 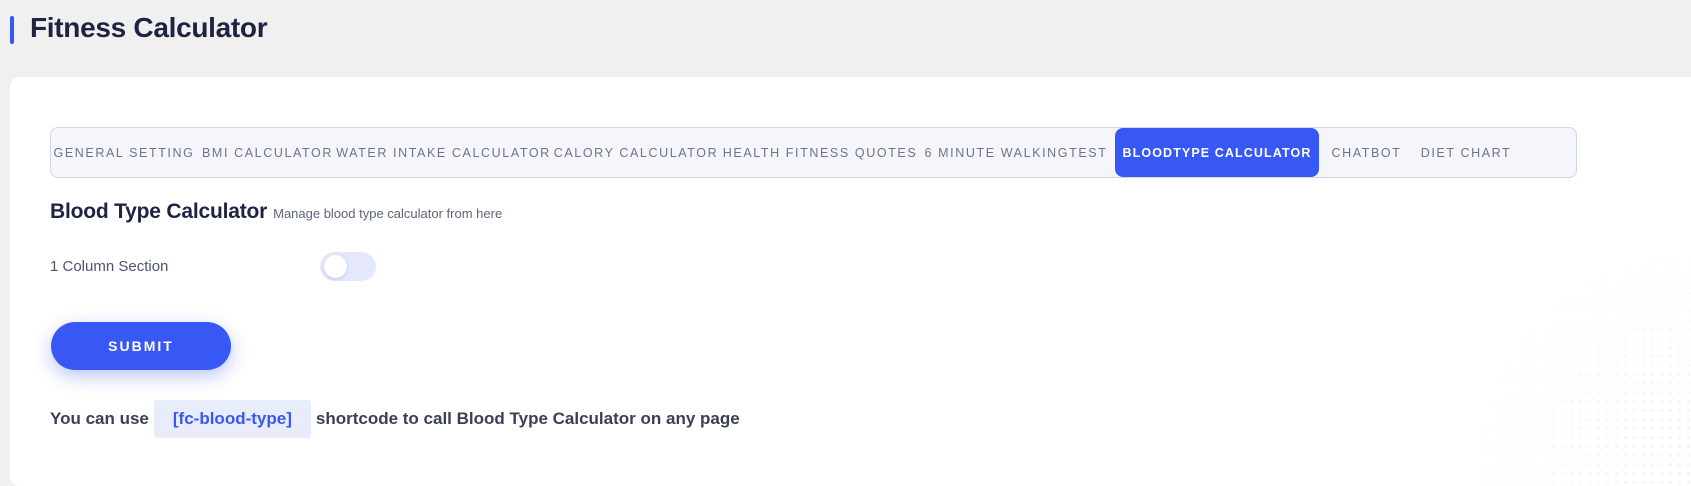 What do you see at coordinates (388, 213) in the screenshot?
I see `section-subtitle: Manage blood type calculator from here` at bounding box center [388, 213].